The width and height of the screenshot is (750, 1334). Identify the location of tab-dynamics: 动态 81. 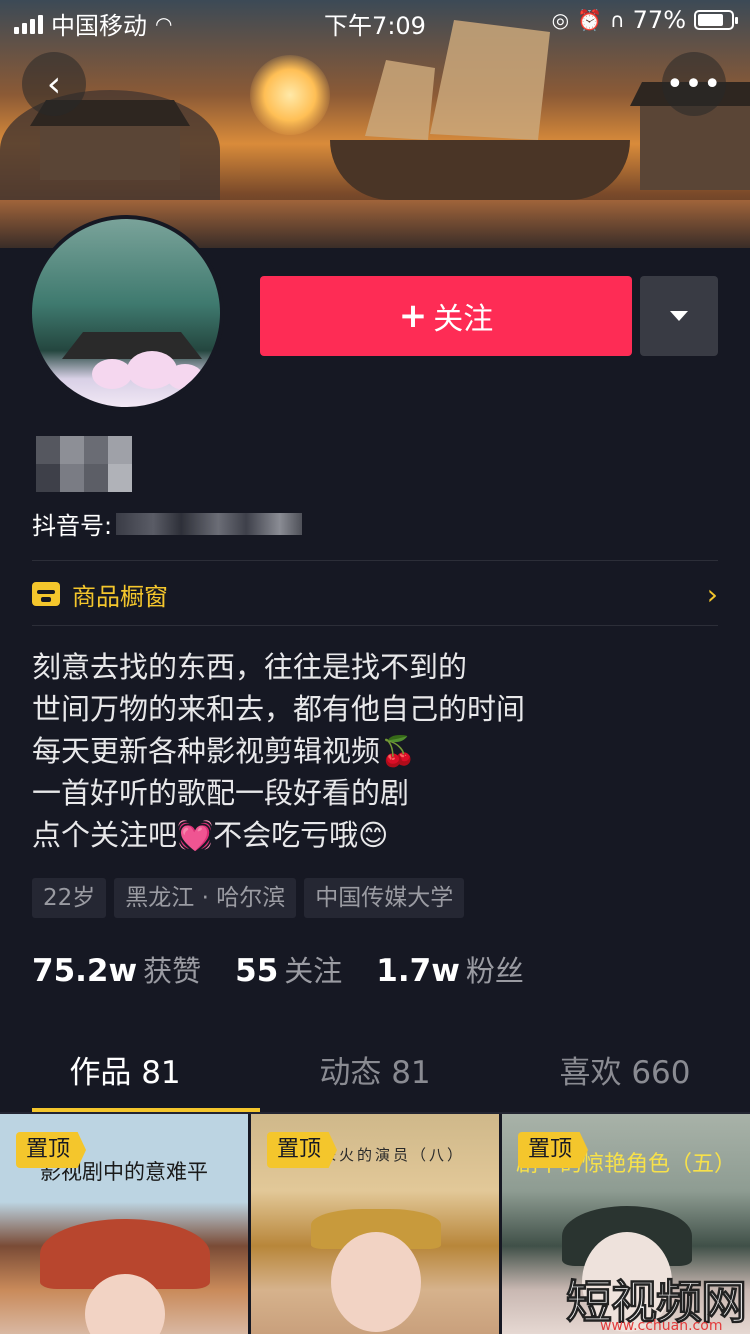
(375, 1076).